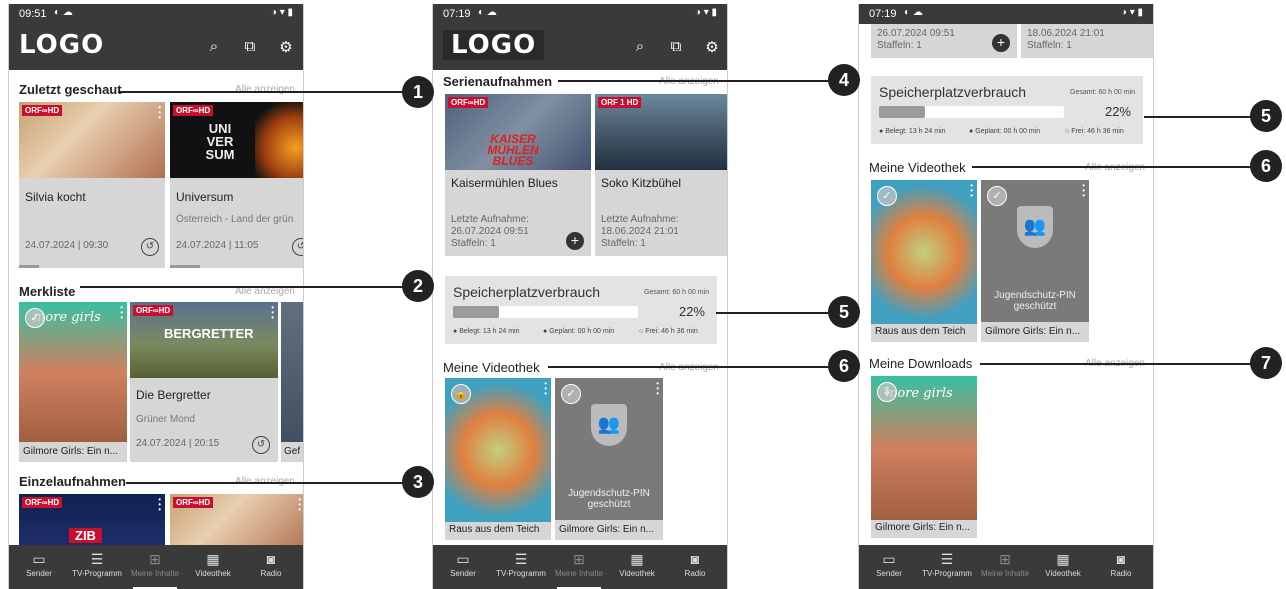 Image resolution: width=1286 pixels, height=589 pixels. What do you see at coordinates (165, 419) in the screenshot?
I see `card-subtitle: Grüner Mond` at bounding box center [165, 419].